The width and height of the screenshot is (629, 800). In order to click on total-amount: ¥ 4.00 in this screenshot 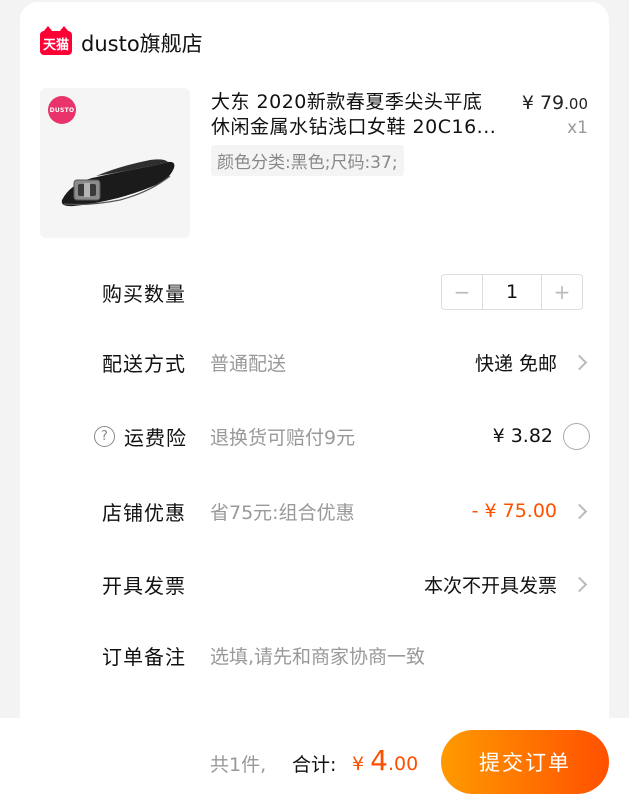, I will do `click(385, 760)`.